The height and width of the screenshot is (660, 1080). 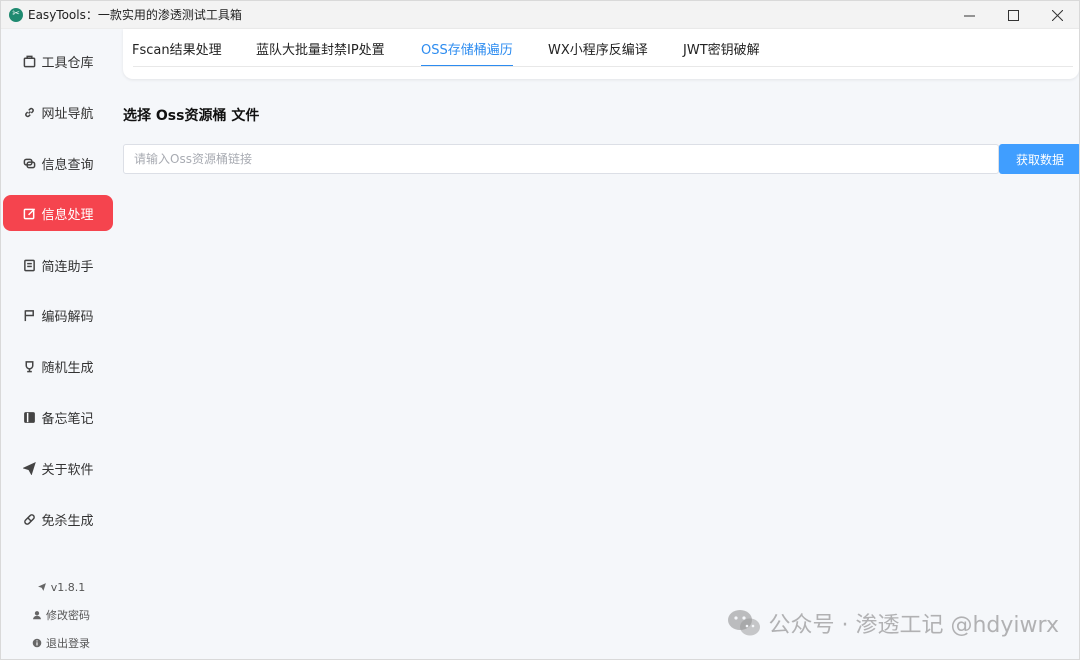 I want to click on close-button, so click(x=1057, y=15).